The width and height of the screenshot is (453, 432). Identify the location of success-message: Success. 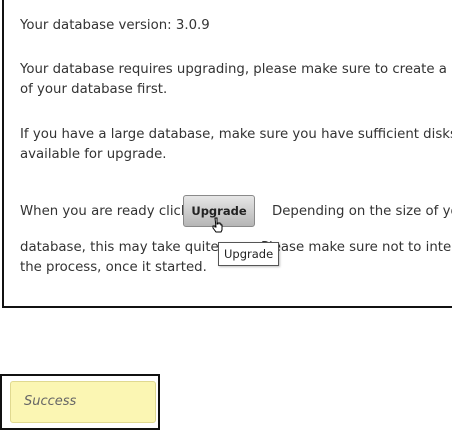
(83, 402).